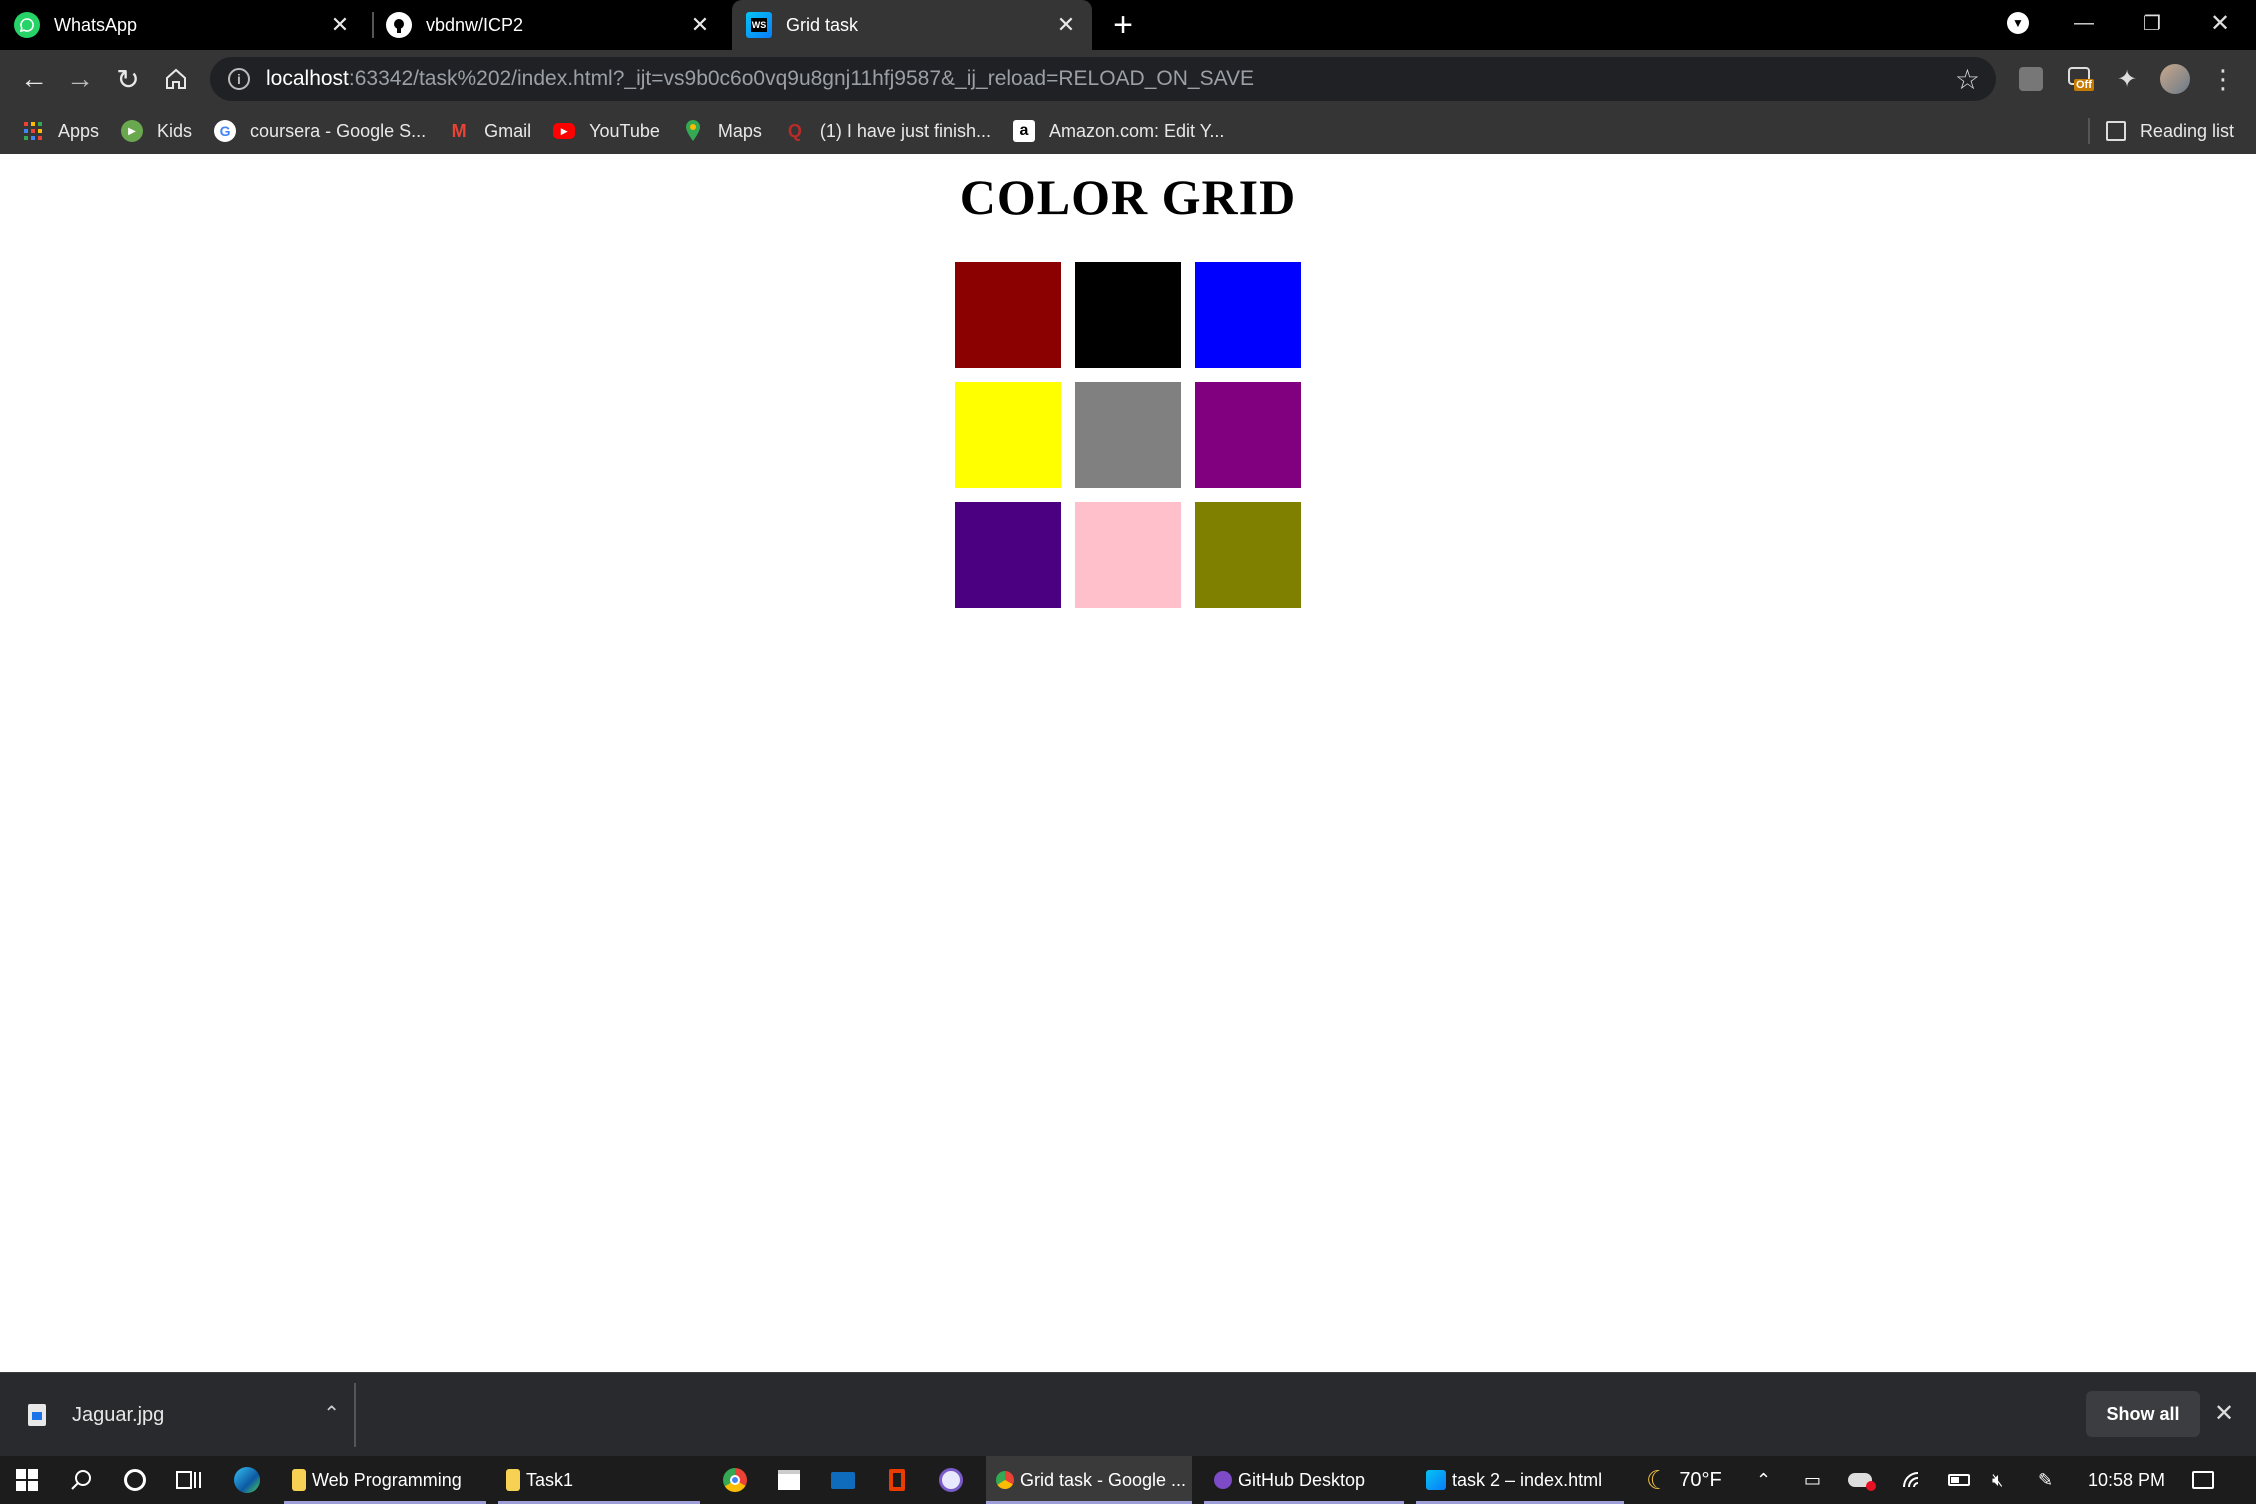 The width and height of the screenshot is (2256, 1504). What do you see at coordinates (475, 24) in the screenshot?
I see `tab-title: vbdnw/ICP2` at bounding box center [475, 24].